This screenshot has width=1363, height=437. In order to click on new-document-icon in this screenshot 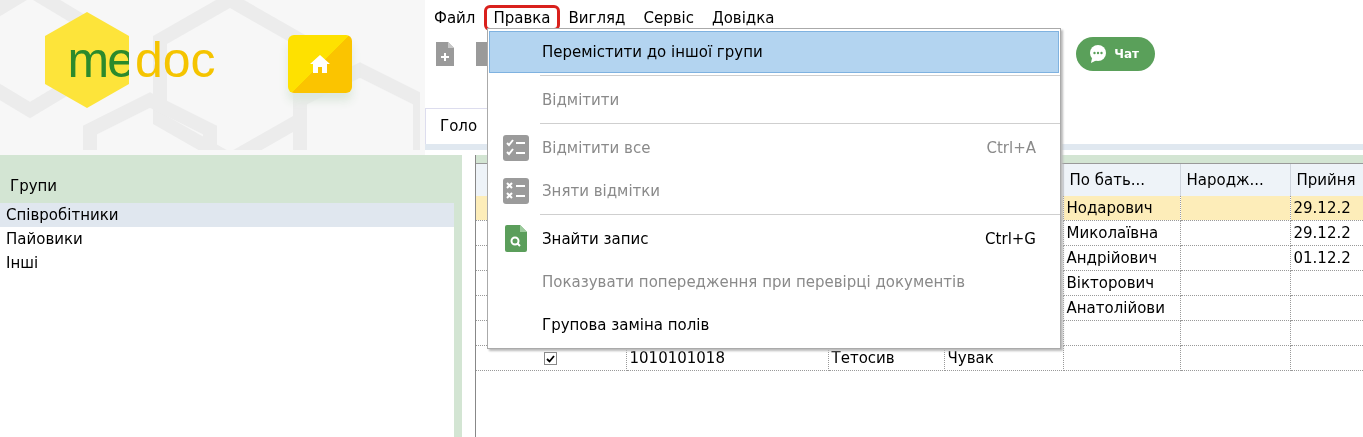, I will do `click(445, 54)`.